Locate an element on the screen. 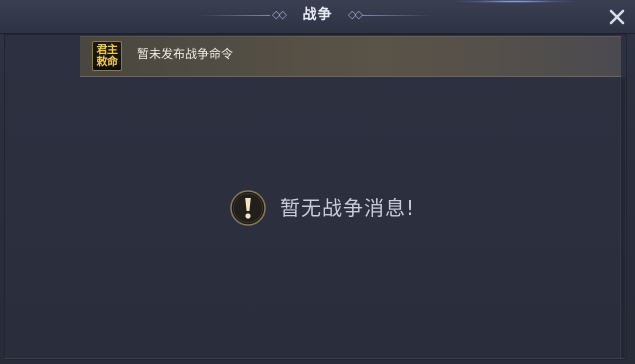 This screenshot has width=635, height=364. header-glow is located at coordinates (515, 1).